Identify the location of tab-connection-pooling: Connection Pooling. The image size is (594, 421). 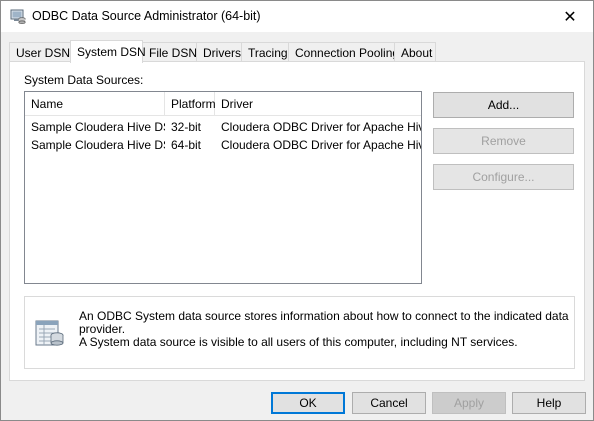
(343, 52).